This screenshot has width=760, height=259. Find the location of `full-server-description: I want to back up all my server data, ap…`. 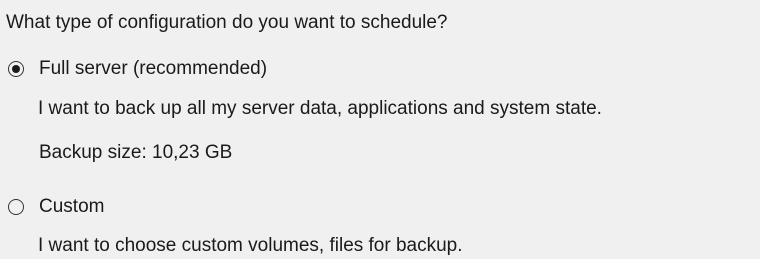

full-server-description: I want to back up all my server data, ap… is located at coordinates (320, 108).